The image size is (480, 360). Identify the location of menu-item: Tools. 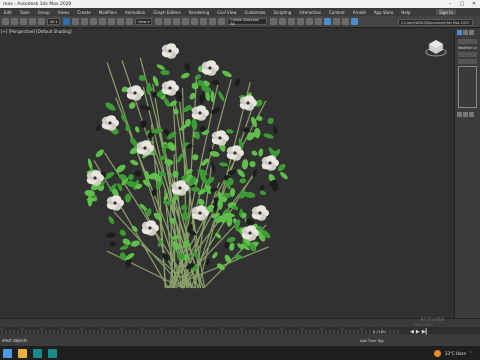
(25, 12).